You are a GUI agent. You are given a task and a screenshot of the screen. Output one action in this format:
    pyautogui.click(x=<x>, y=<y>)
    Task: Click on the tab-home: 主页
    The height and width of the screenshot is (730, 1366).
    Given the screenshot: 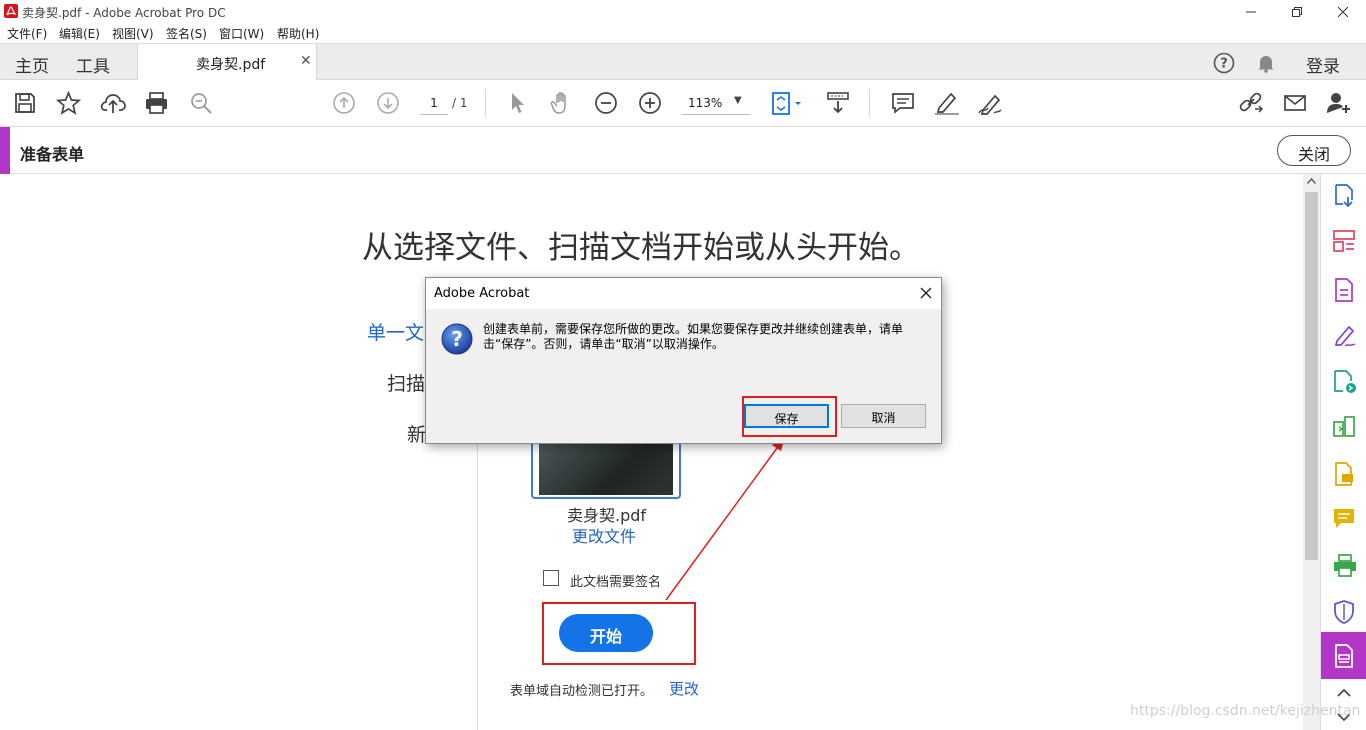 What is the action you would take?
    pyautogui.click(x=32, y=64)
    